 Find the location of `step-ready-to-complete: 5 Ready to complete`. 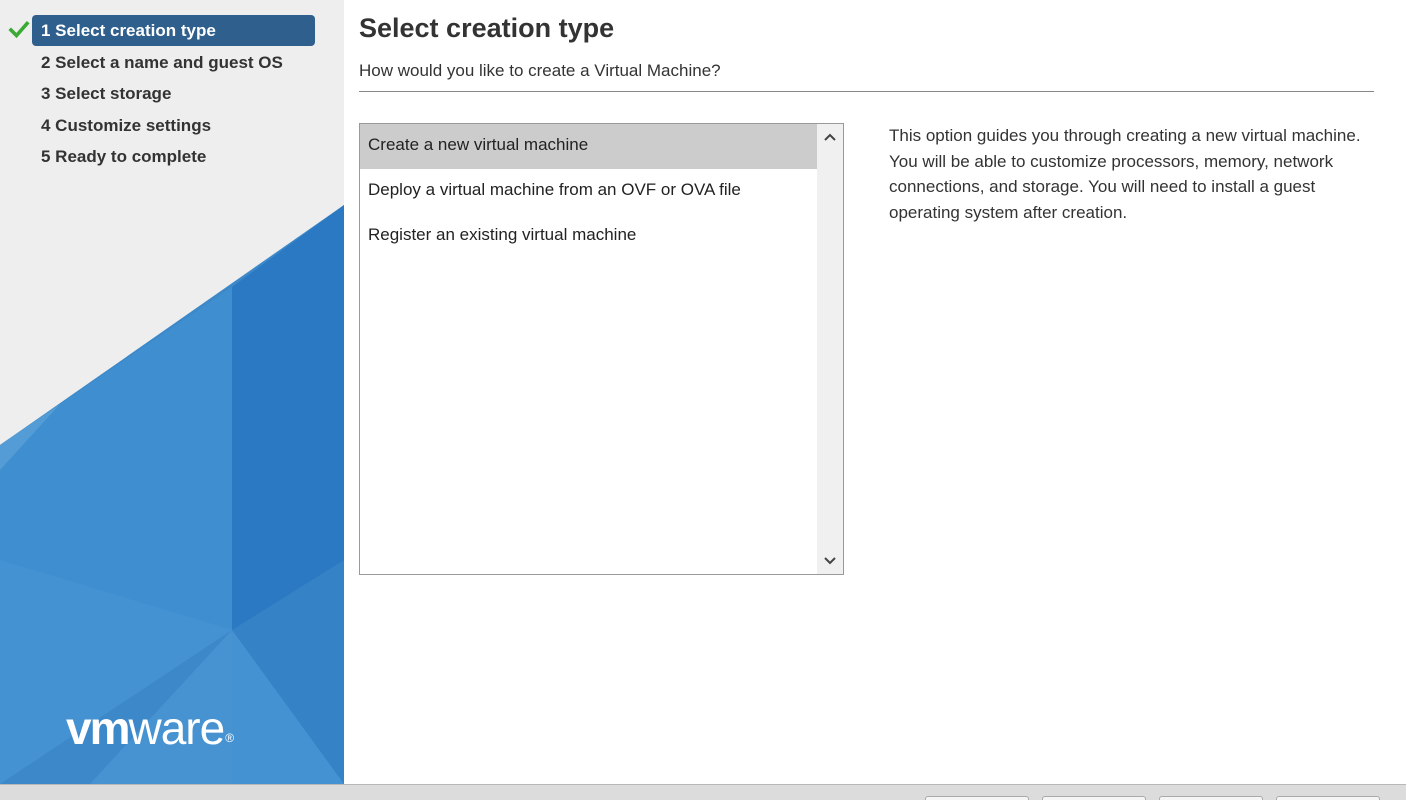

step-ready-to-complete: 5 Ready to complete is located at coordinates (172, 157).